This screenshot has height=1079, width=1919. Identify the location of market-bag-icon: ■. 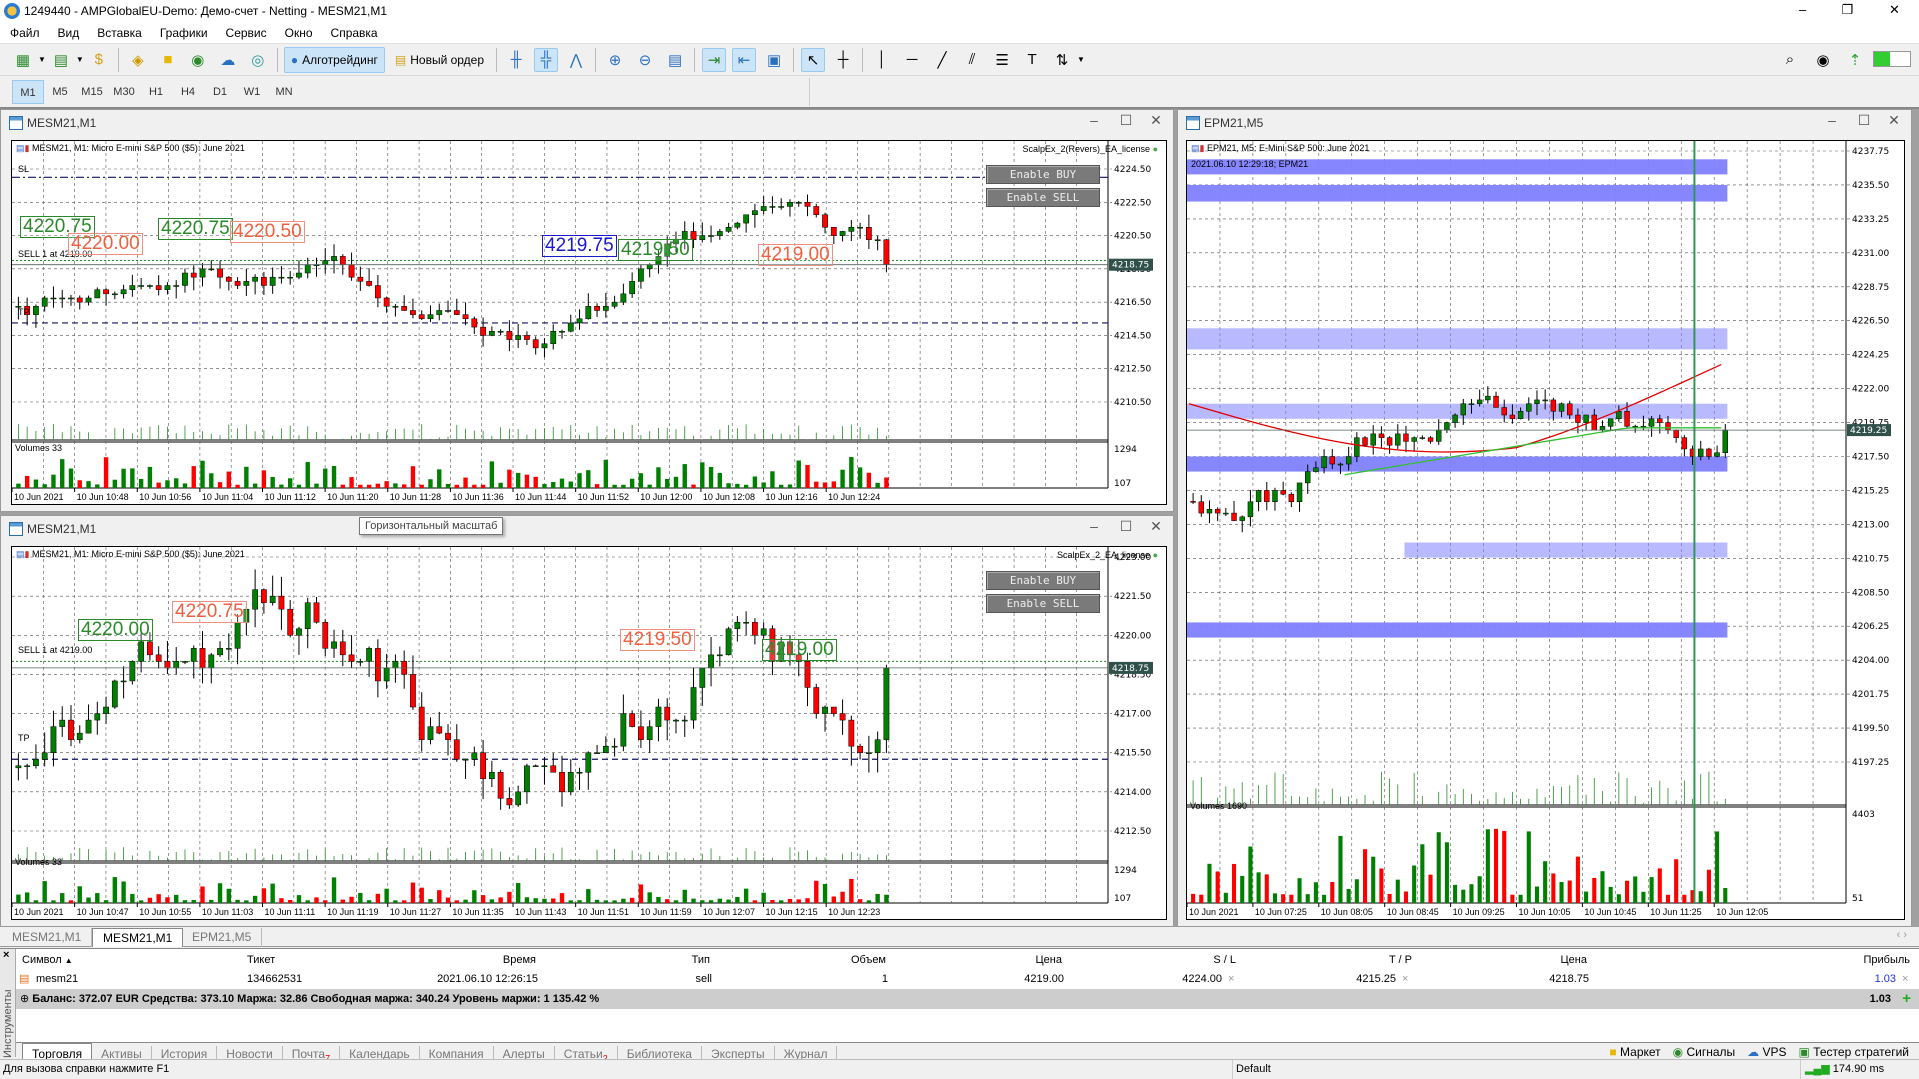
(168, 60).